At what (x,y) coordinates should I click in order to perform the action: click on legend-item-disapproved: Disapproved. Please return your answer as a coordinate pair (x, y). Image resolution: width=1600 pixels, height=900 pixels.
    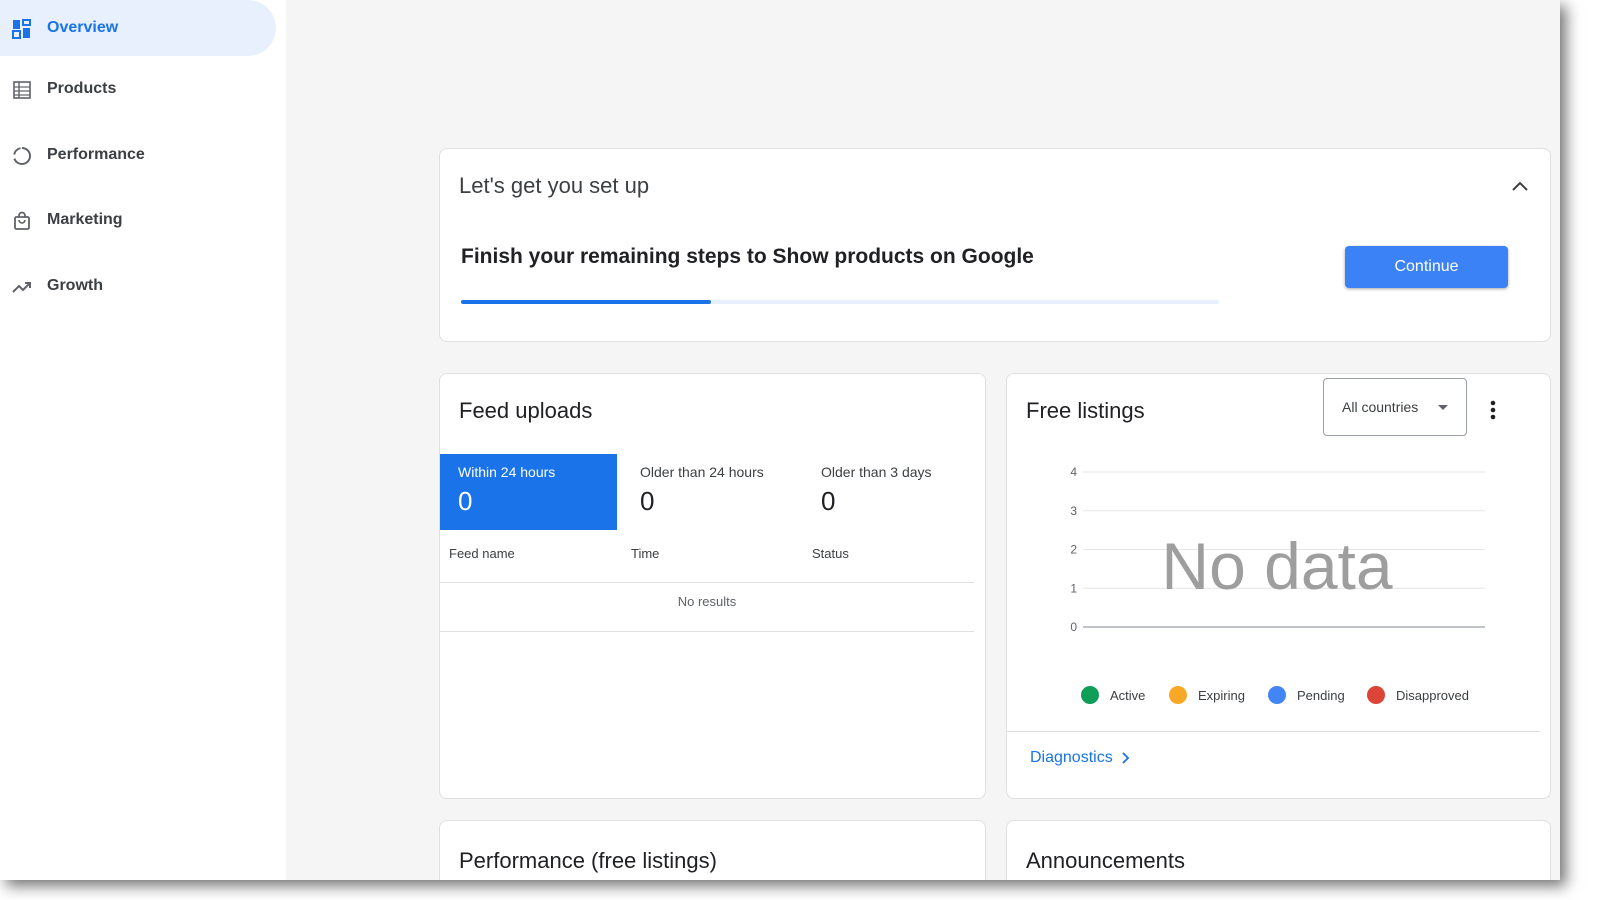
    Looking at the image, I should click on (1418, 695).